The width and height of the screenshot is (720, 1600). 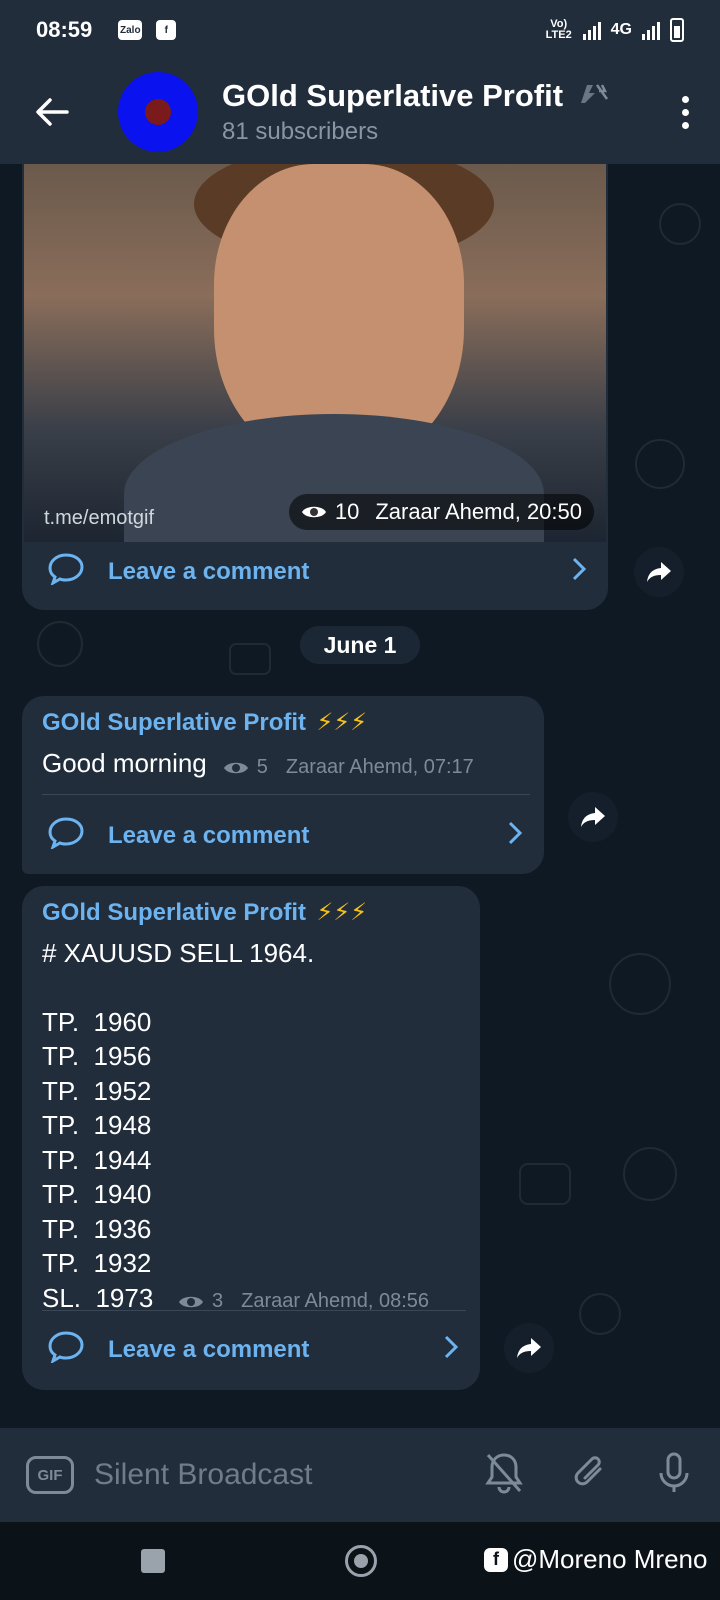 What do you see at coordinates (262, 767) in the screenshot?
I see `view-count: 5` at bounding box center [262, 767].